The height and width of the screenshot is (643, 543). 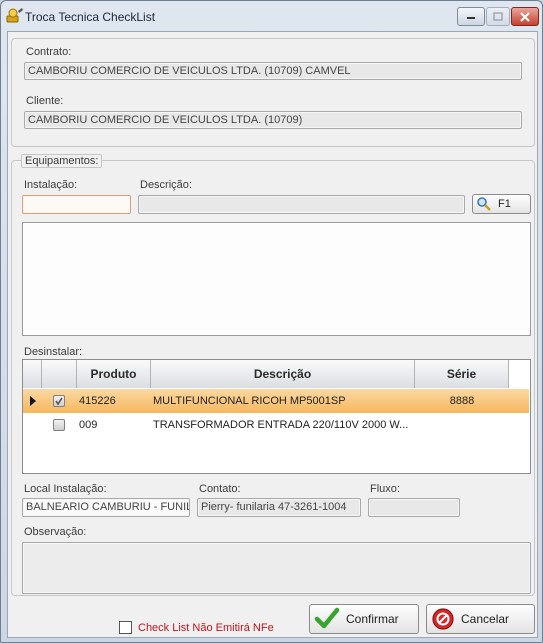 I want to click on grid-header-descricao: Descrição, so click(x=283, y=374).